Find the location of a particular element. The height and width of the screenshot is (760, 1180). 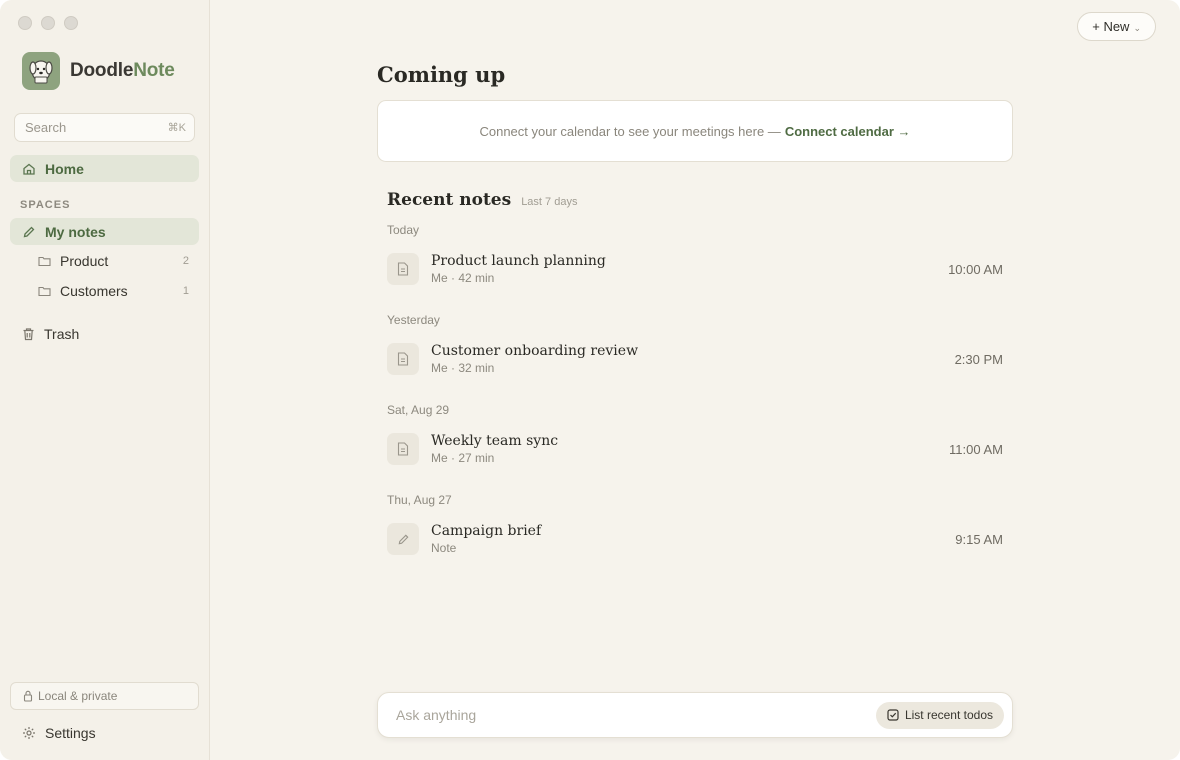

note-time: 10:00 AM is located at coordinates (975, 269).